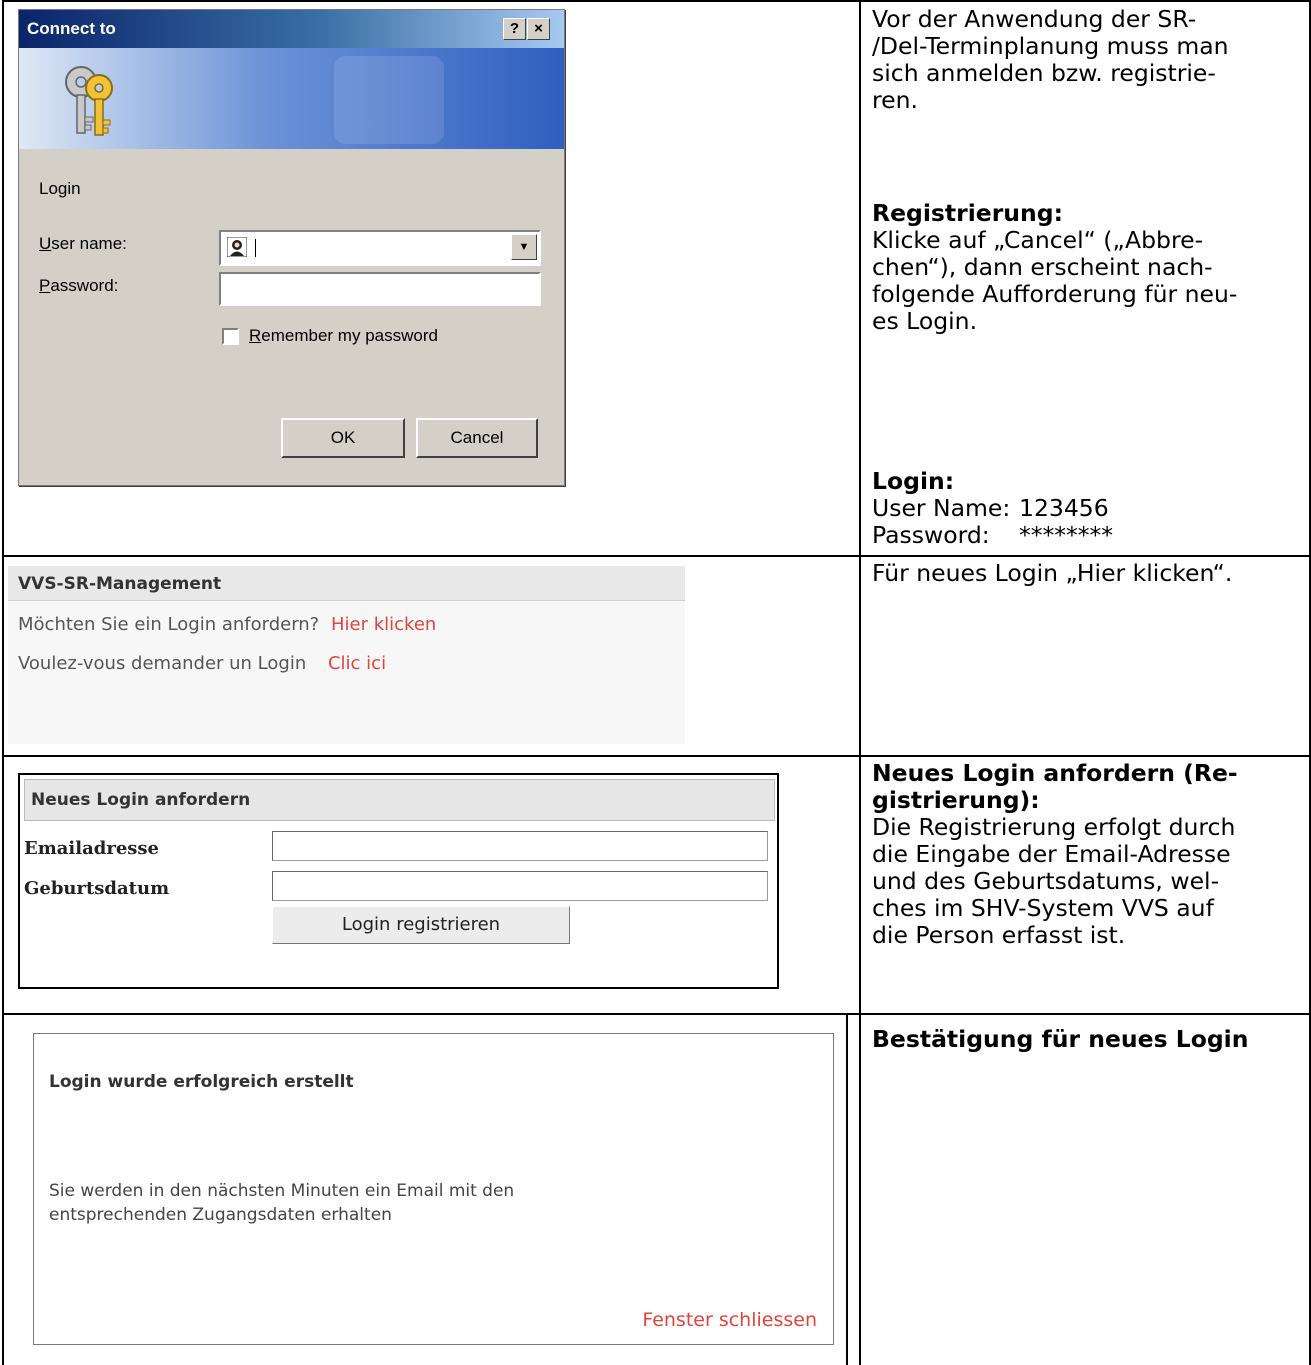 The height and width of the screenshot is (1365, 1311). What do you see at coordinates (83, 243) in the screenshot?
I see `username-label: User name:` at bounding box center [83, 243].